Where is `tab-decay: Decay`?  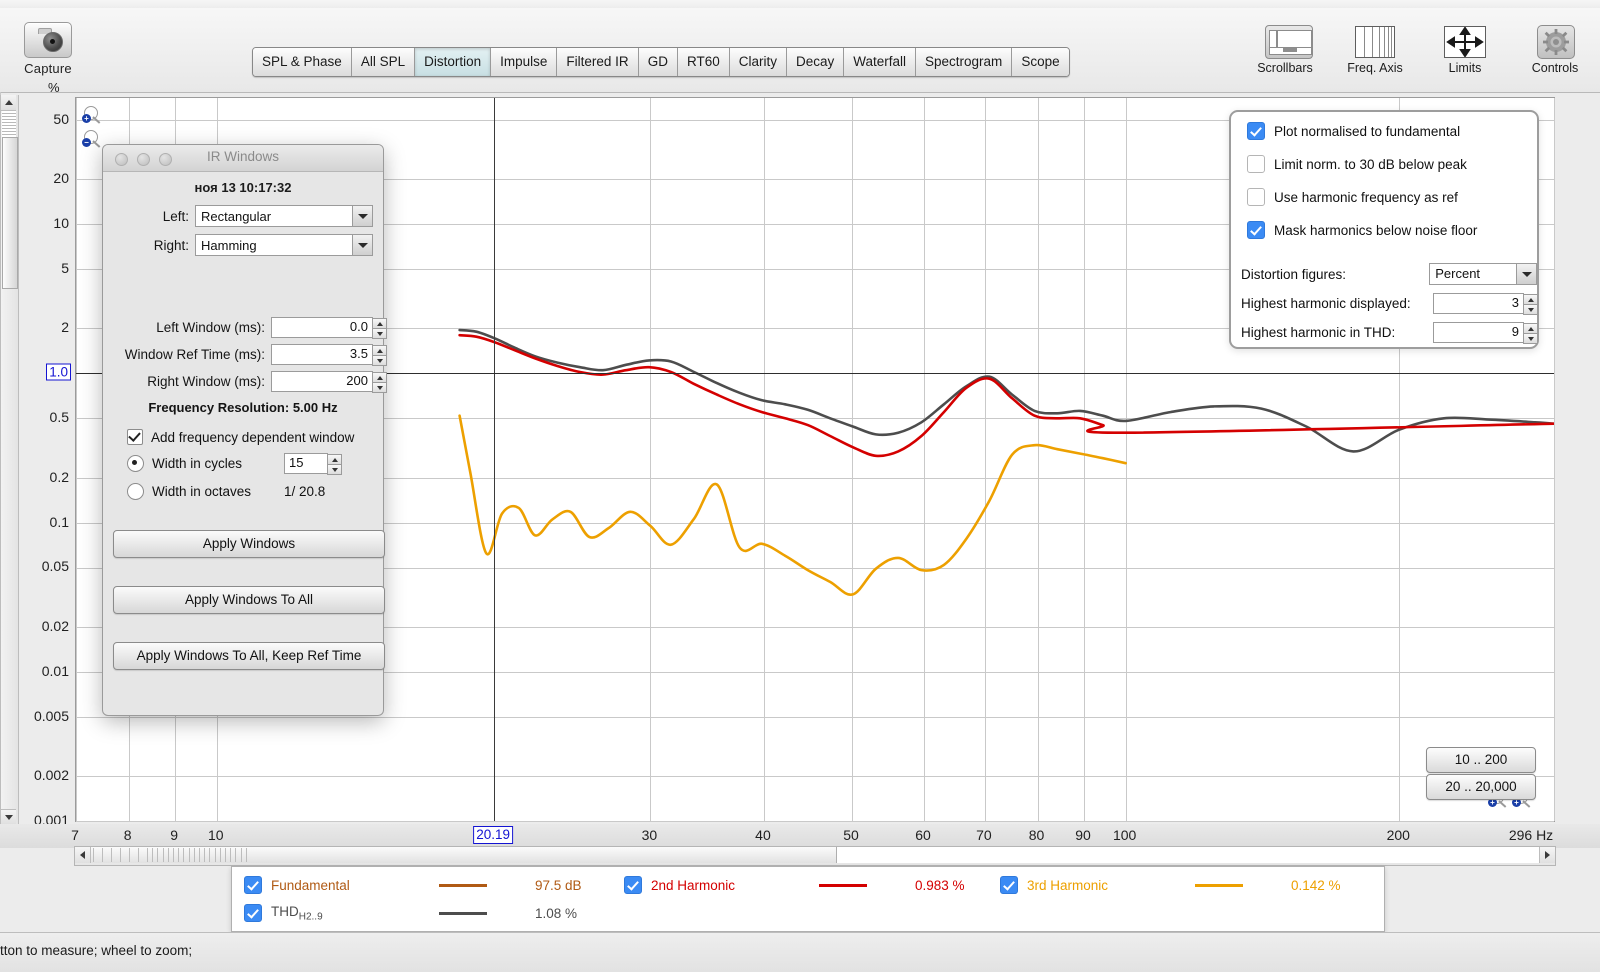 tab-decay: Decay is located at coordinates (815, 62).